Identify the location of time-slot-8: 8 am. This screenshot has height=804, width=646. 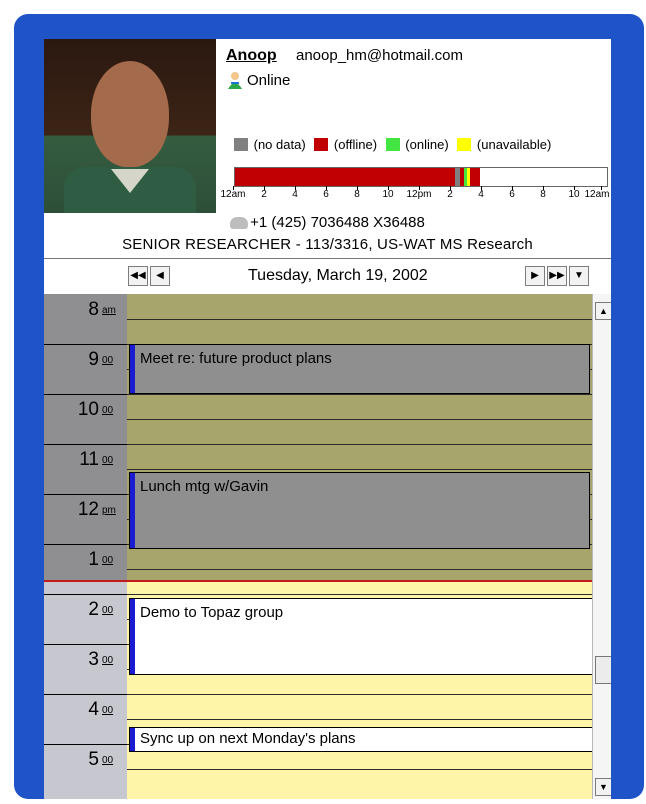
(85, 319).